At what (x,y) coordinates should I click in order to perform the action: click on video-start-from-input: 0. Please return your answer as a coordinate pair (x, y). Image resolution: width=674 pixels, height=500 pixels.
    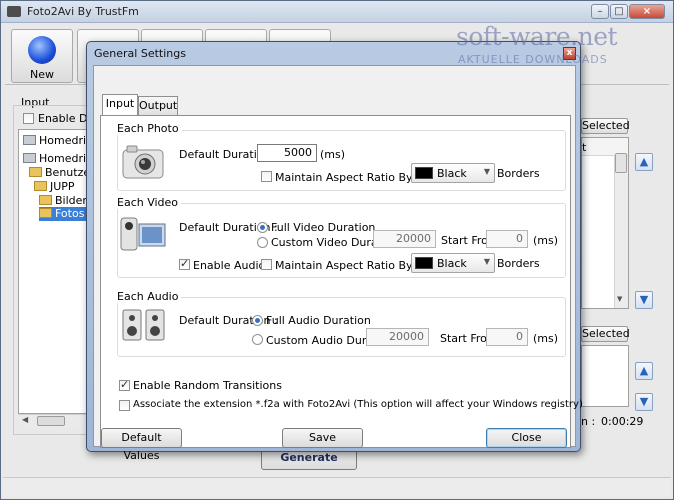
    Looking at the image, I should click on (507, 239).